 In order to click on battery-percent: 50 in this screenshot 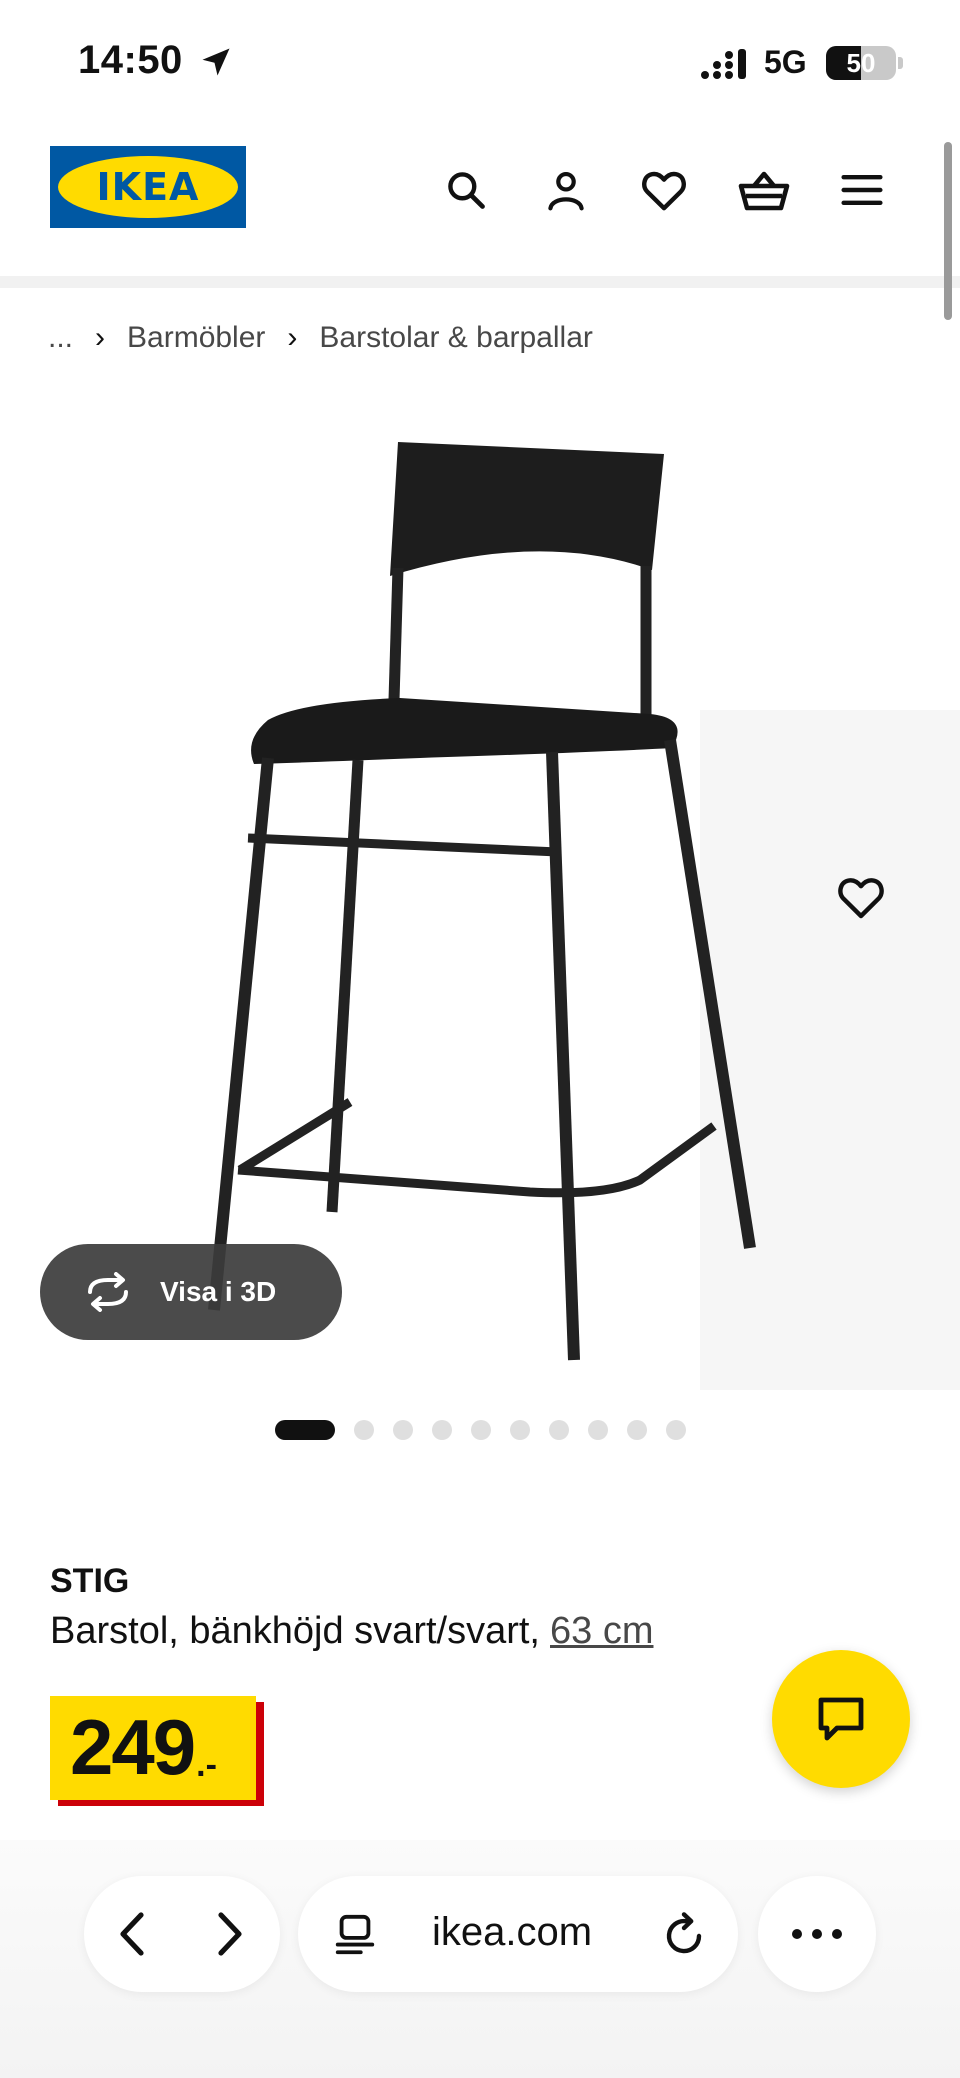, I will do `click(861, 63)`.